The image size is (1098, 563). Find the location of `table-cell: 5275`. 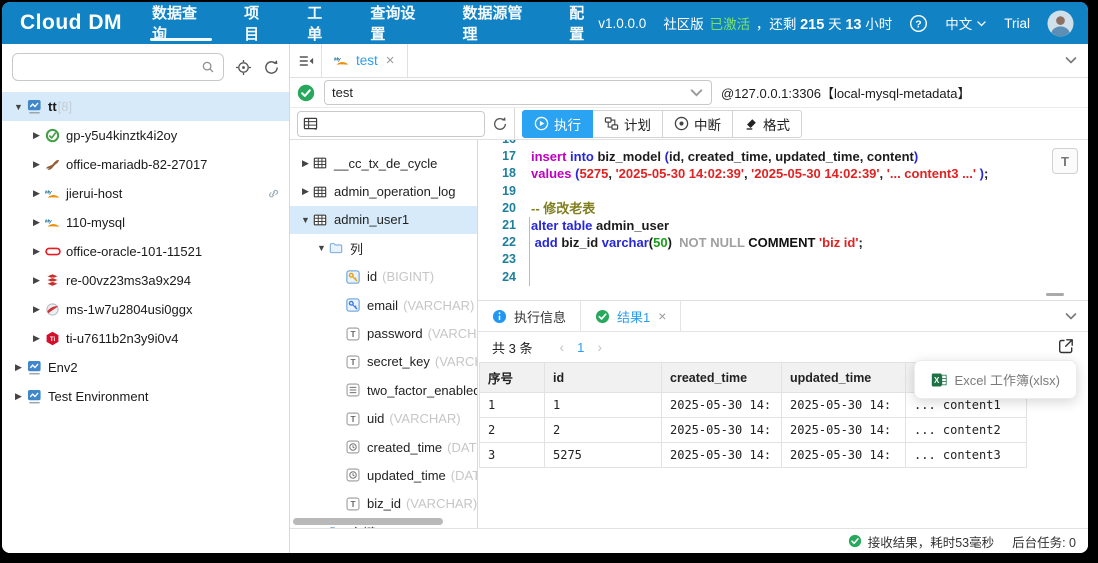

table-cell: 5275 is located at coordinates (603, 455).